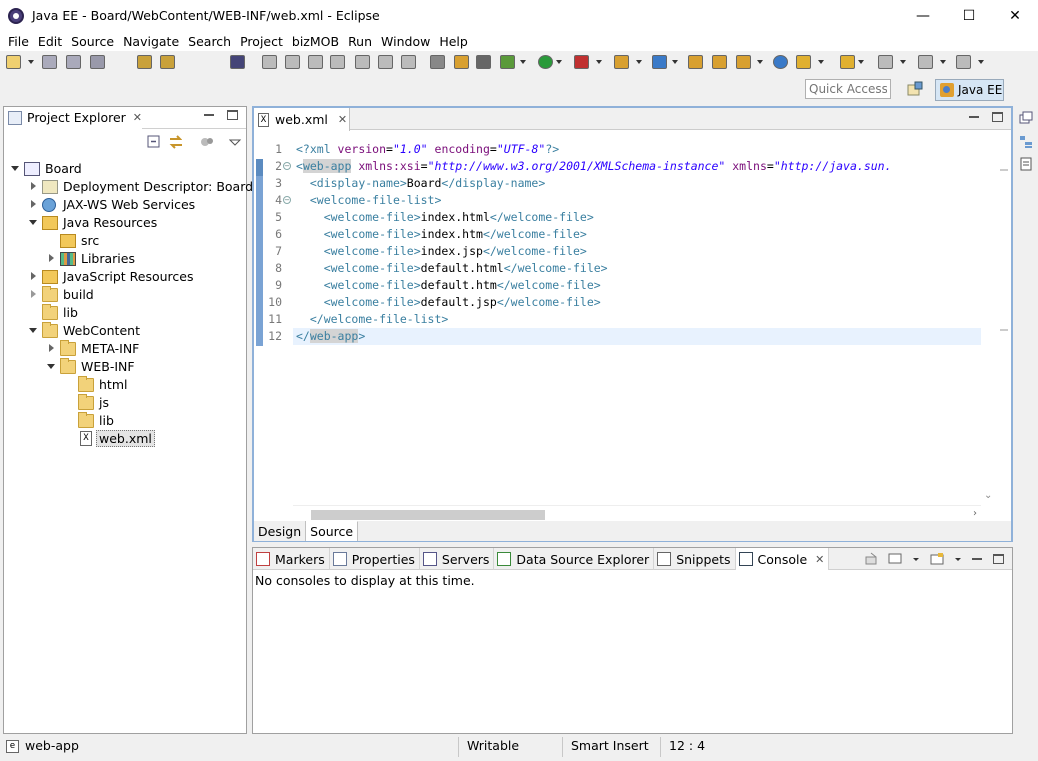 Image resolution: width=1038 pixels, height=761 pixels. What do you see at coordinates (974, 117) in the screenshot?
I see `minimize-editor-icon` at bounding box center [974, 117].